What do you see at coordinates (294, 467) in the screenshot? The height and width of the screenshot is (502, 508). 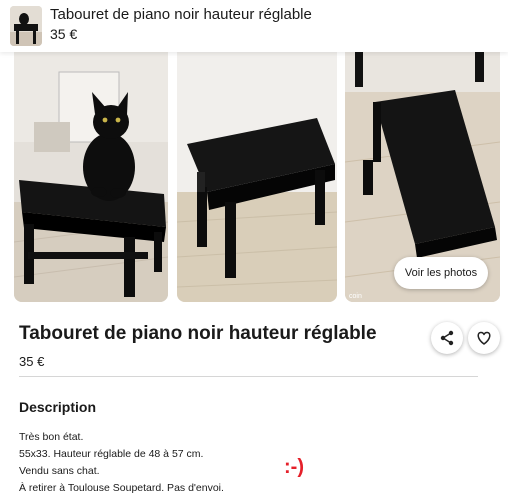 I see `smiley-annotation: :-)` at bounding box center [294, 467].